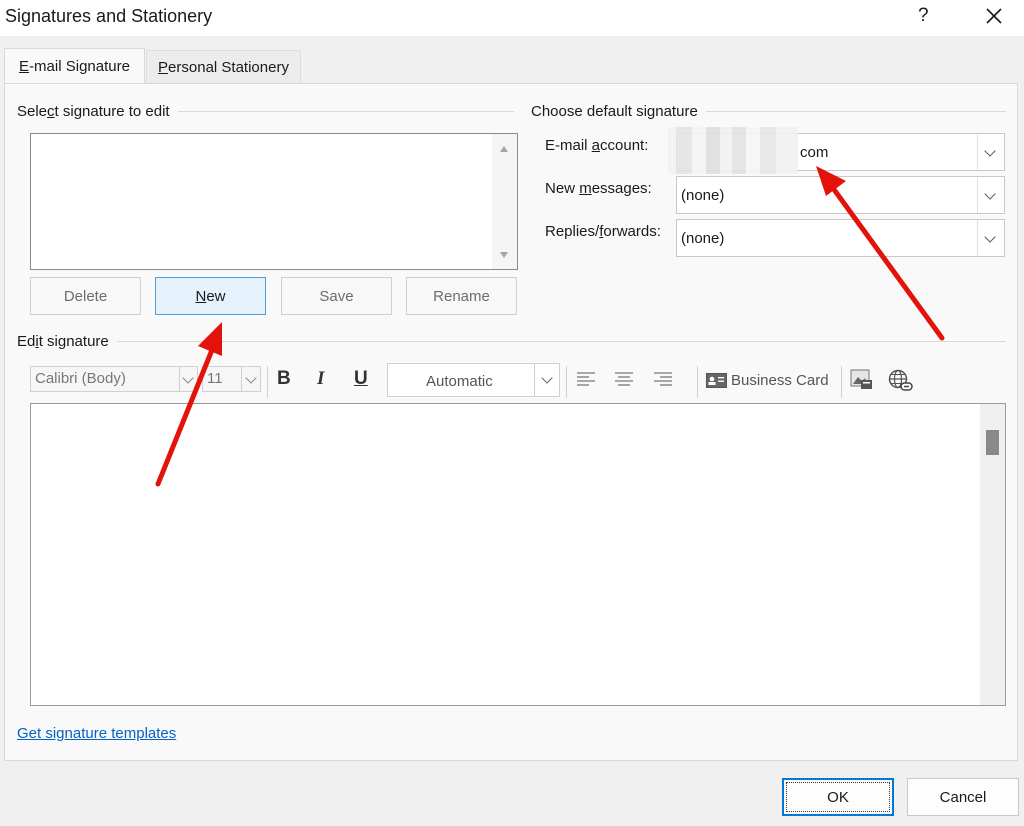  What do you see at coordinates (188, 404) in the screenshot?
I see `arrow-to-new-button` at bounding box center [188, 404].